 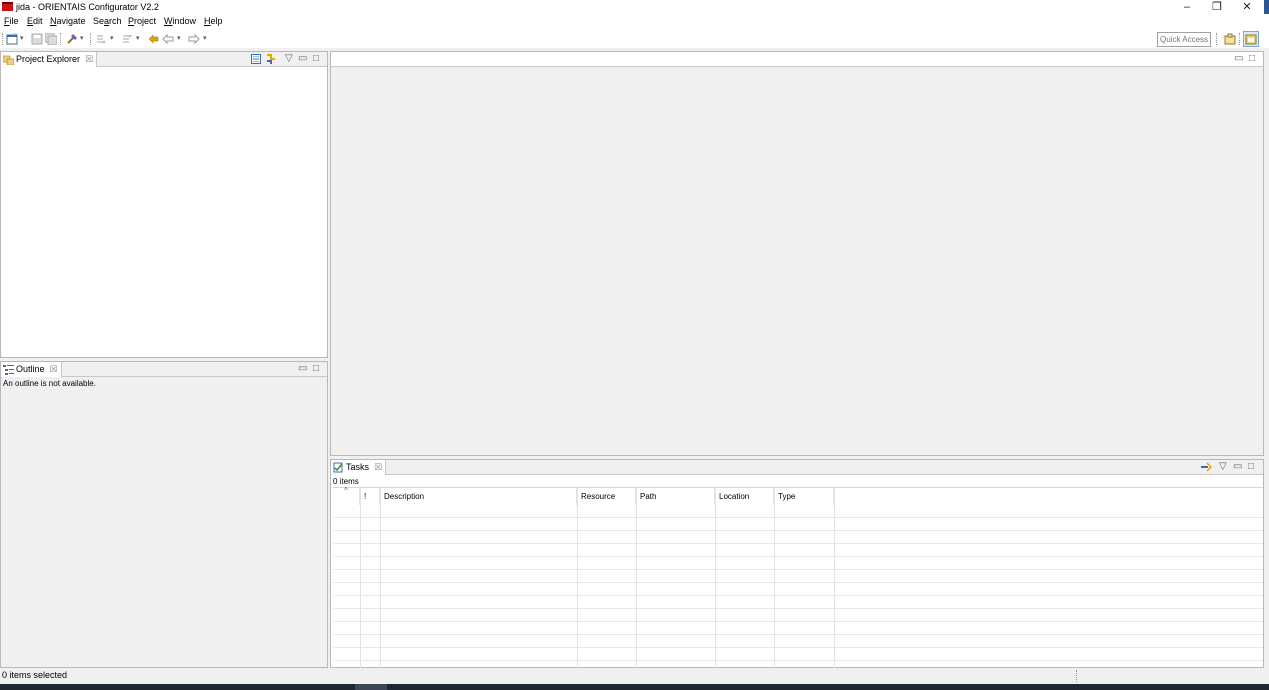 I want to click on save-all-icon, so click(x=51, y=39).